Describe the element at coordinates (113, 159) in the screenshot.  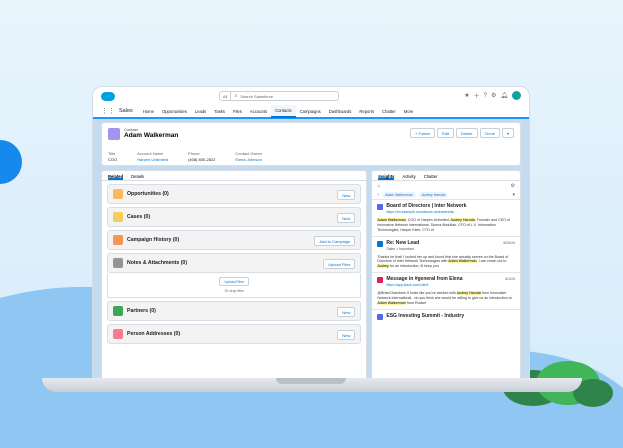
I see `field-value: COO` at that location.